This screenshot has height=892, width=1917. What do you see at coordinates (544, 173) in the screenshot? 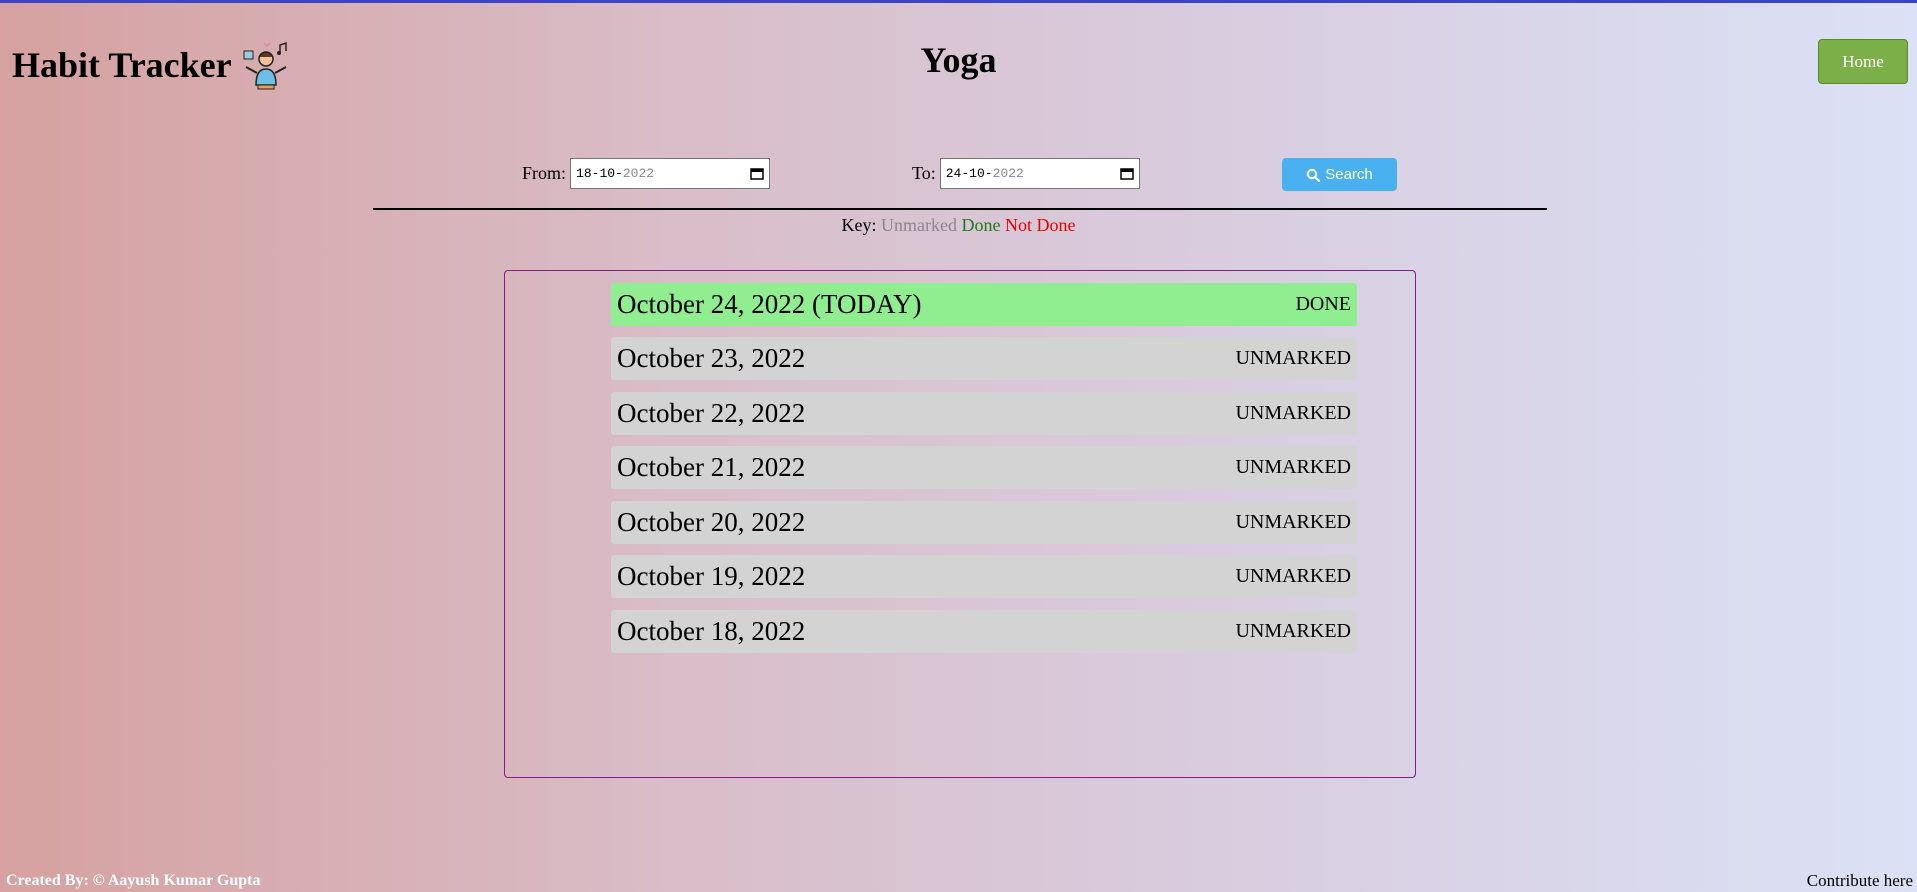
I see `from-label: From:` at bounding box center [544, 173].